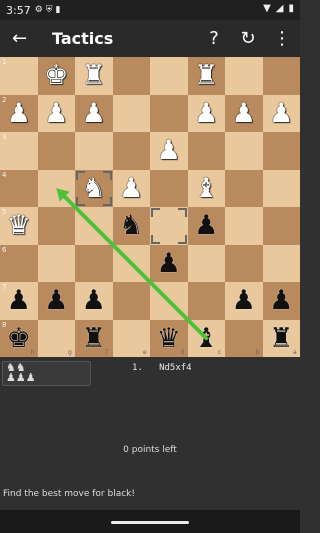 Image resolution: width=320 pixels, height=533 pixels. Describe the element at coordinates (282, 38) in the screenshot. I see `more-options-icon: ⋮` at that location.